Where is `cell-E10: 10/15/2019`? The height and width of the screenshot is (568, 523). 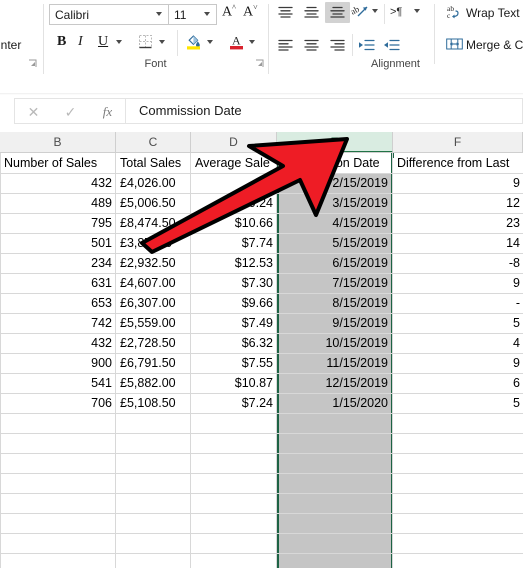 cell-E10: 10/15/2019 is located at coordinates (334, 343).